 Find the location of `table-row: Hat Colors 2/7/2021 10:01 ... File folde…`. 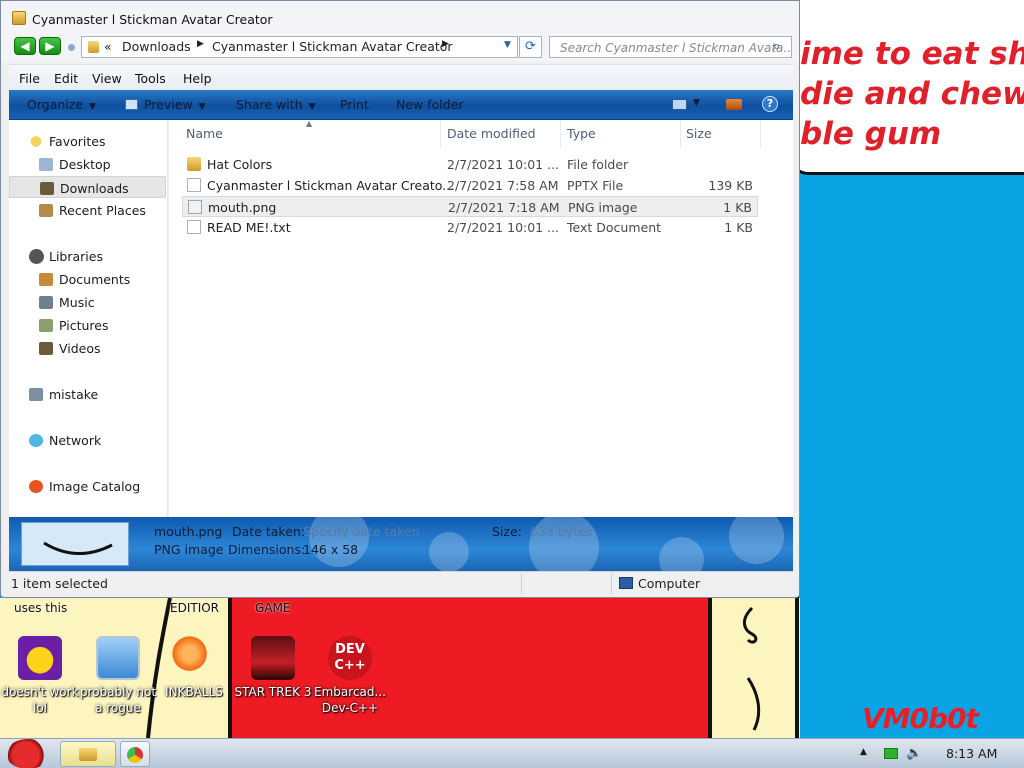

table-row: Hat Colors 2/7/2021 10:01 ... File folde… is located at coordinates (470, 164).